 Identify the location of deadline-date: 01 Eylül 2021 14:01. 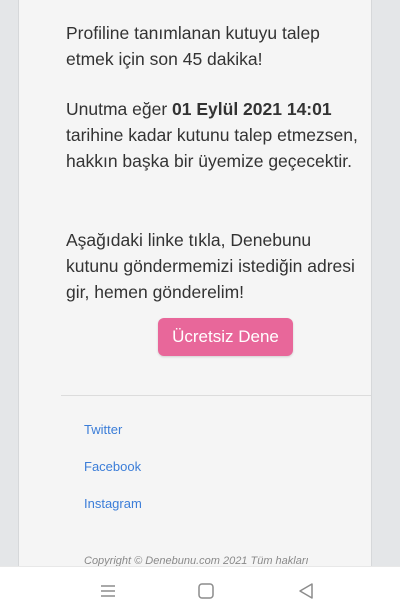
(252, 109).